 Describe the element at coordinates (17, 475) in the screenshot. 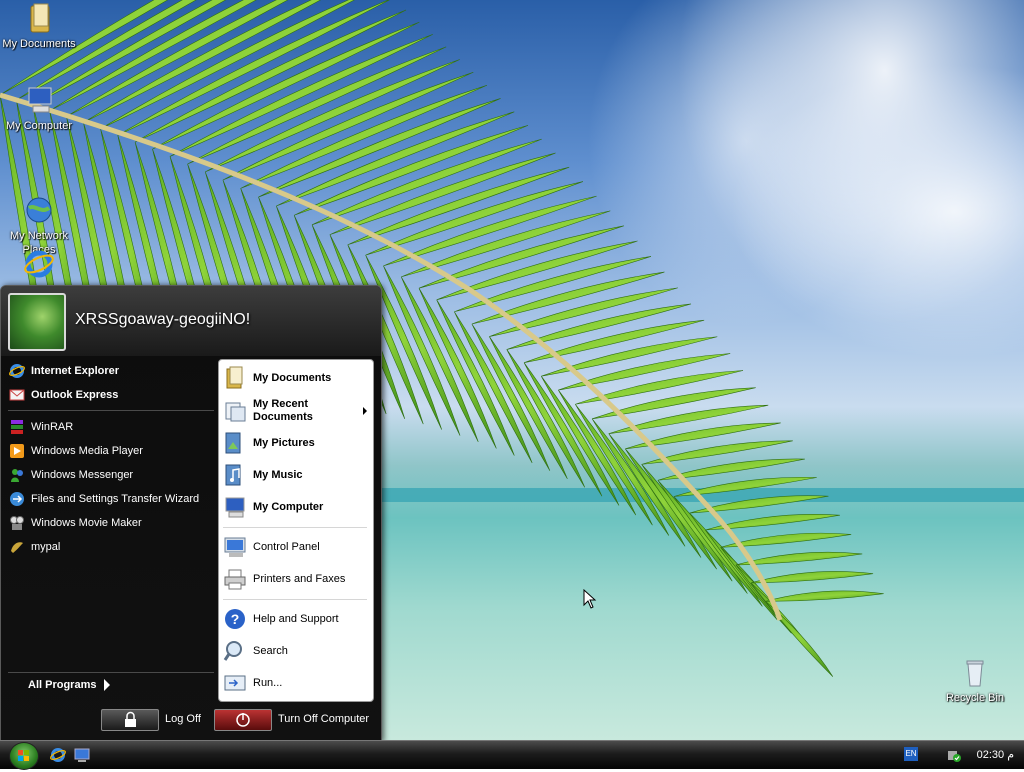

I see `messenger-icon` at that location.